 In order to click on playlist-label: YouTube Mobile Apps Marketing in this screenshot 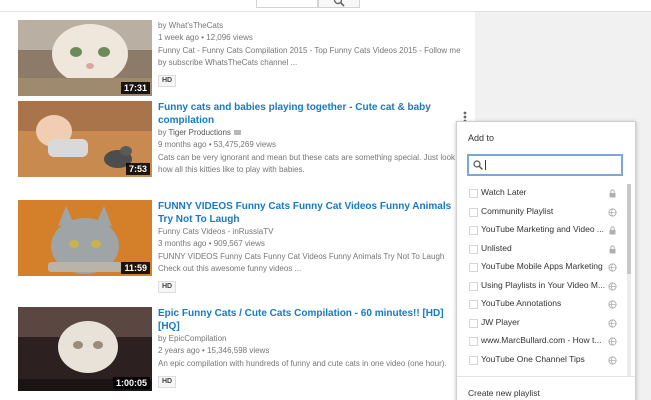, I will do `click(542, 266)`.